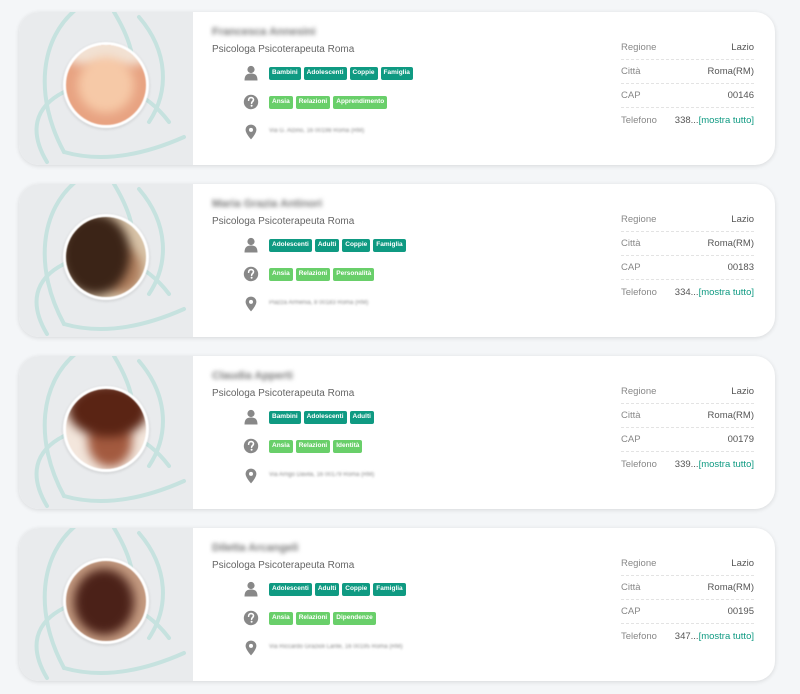  What do you see at coordinates (740, 95) in the screenshot?
I see `cap-value: 00146` at bounding box center [740, 95].